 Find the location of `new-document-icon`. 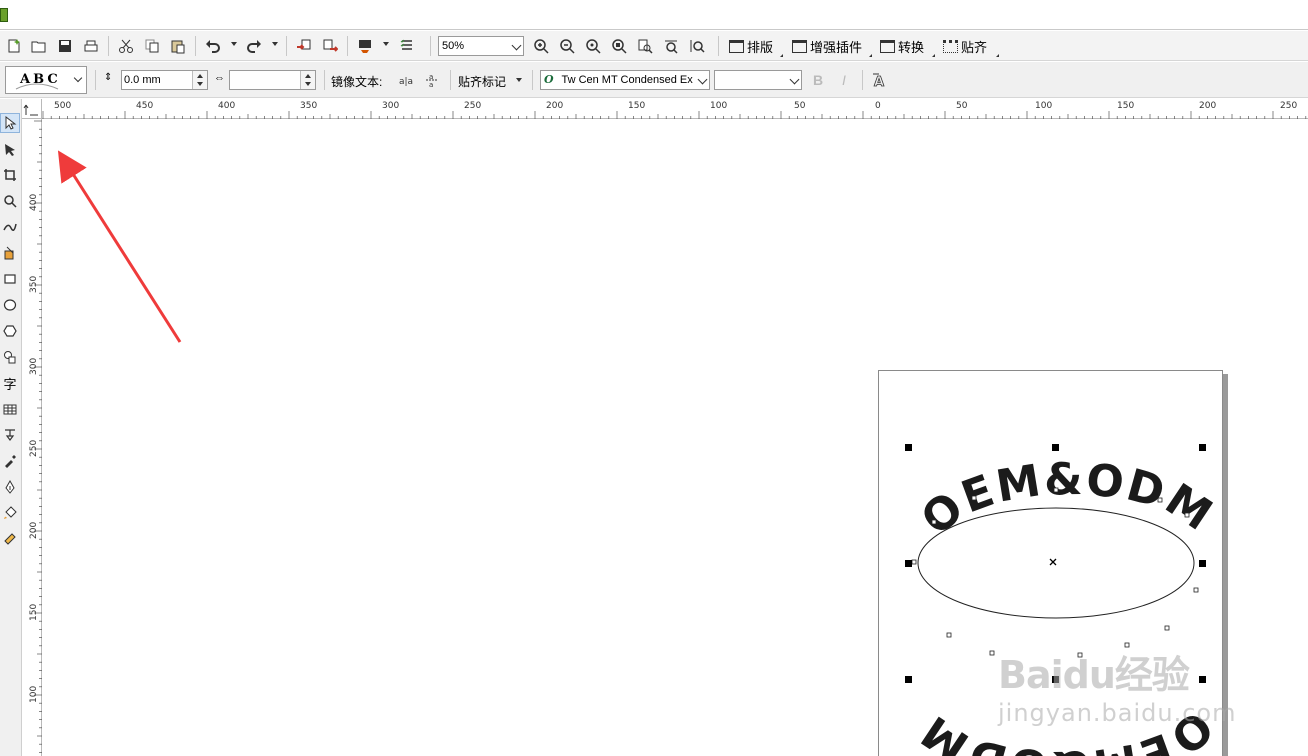

new-document-icon is located at coordinates (14, 46).